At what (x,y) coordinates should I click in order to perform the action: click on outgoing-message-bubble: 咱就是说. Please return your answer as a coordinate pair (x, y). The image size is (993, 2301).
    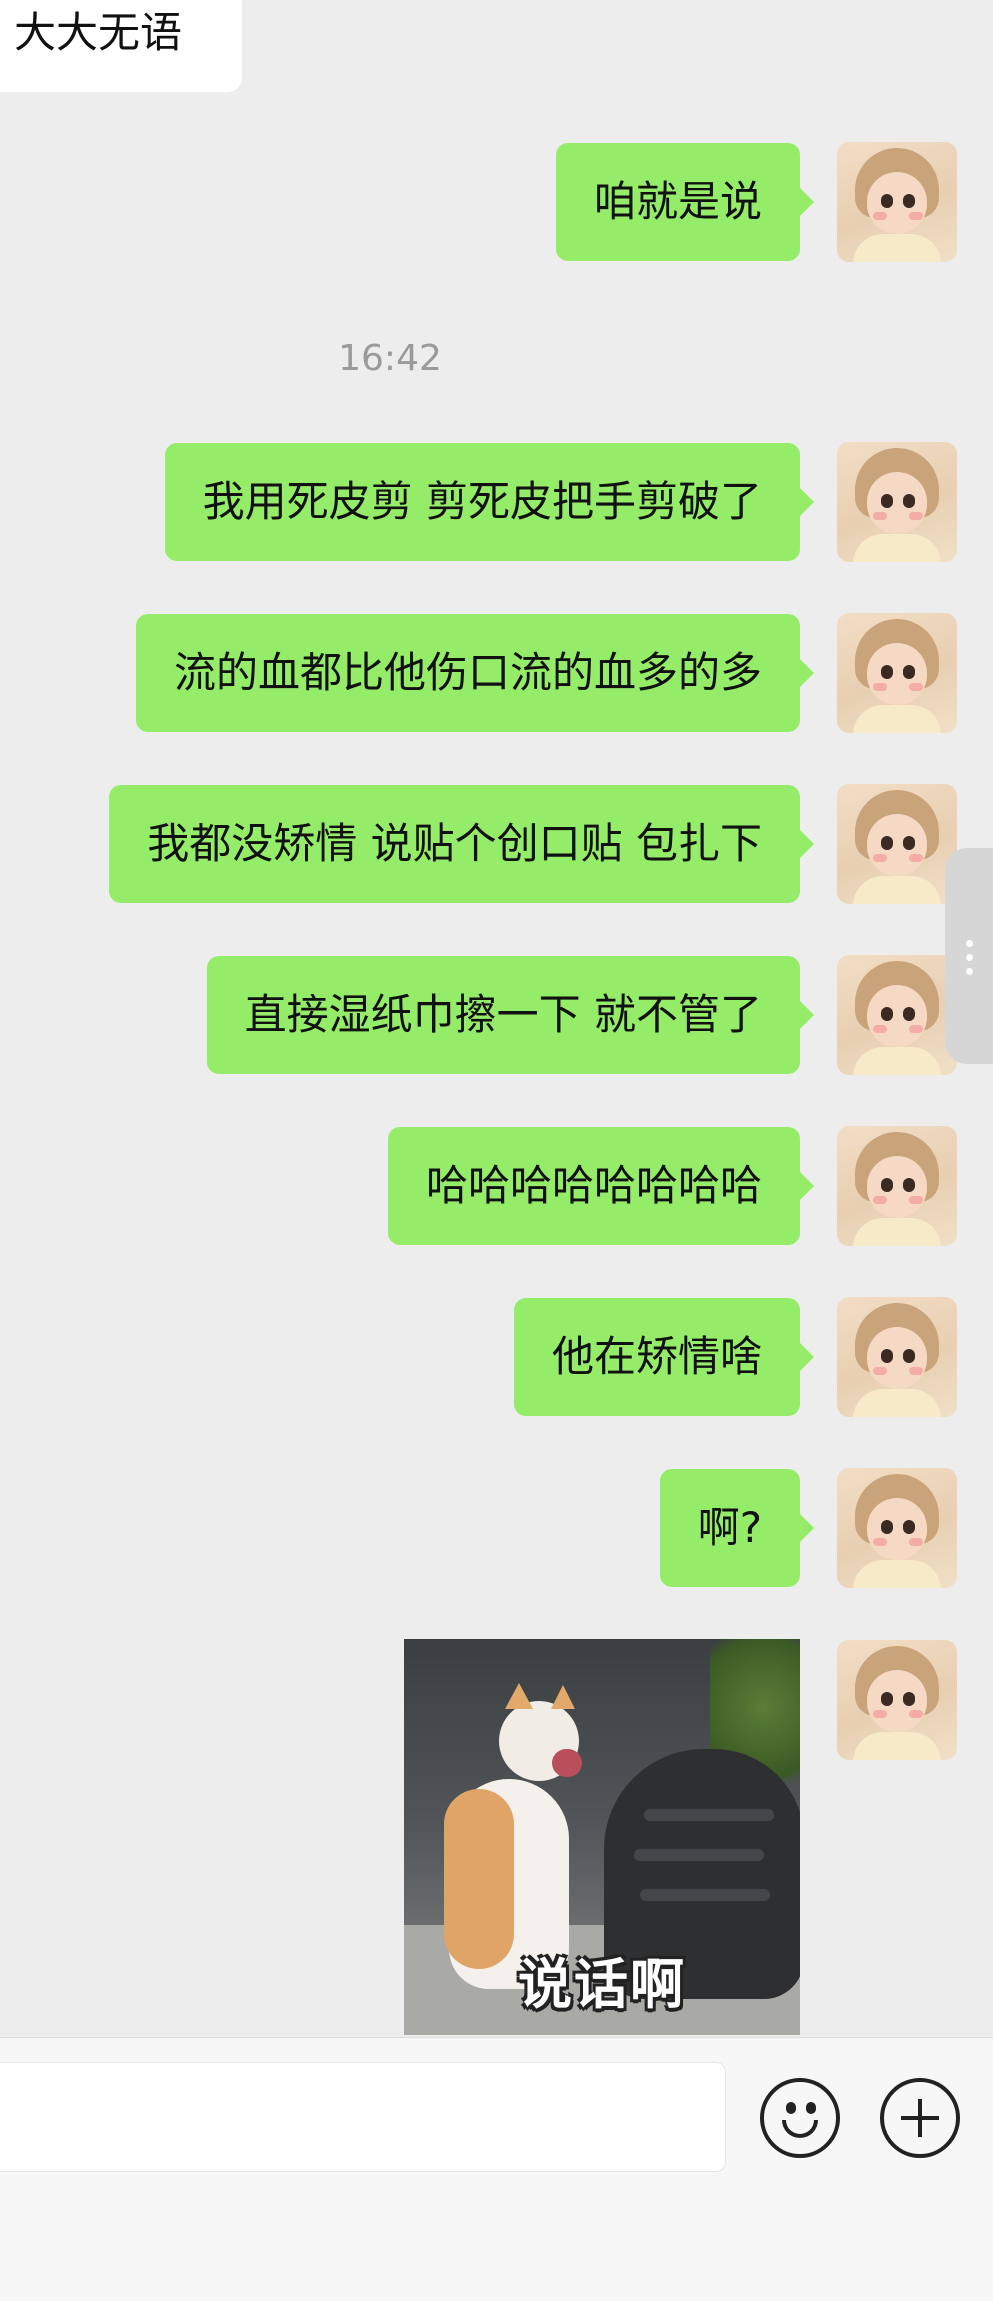
    Looking at the image, I should click on (685, 202).